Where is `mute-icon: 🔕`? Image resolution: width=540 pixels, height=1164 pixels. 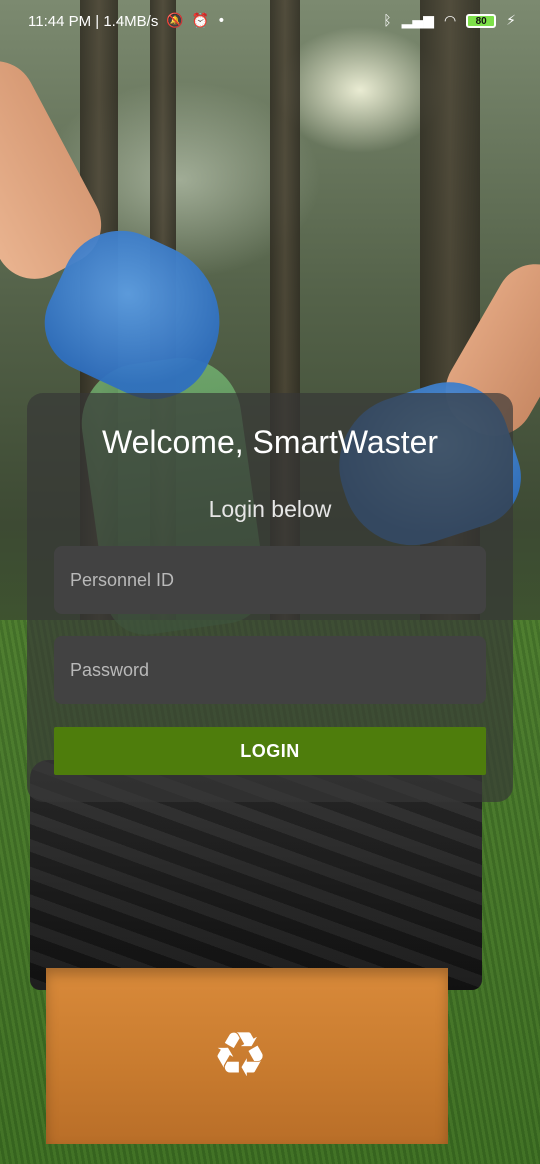
mute-icon: 🔕 is located at coordinates (175, 21).